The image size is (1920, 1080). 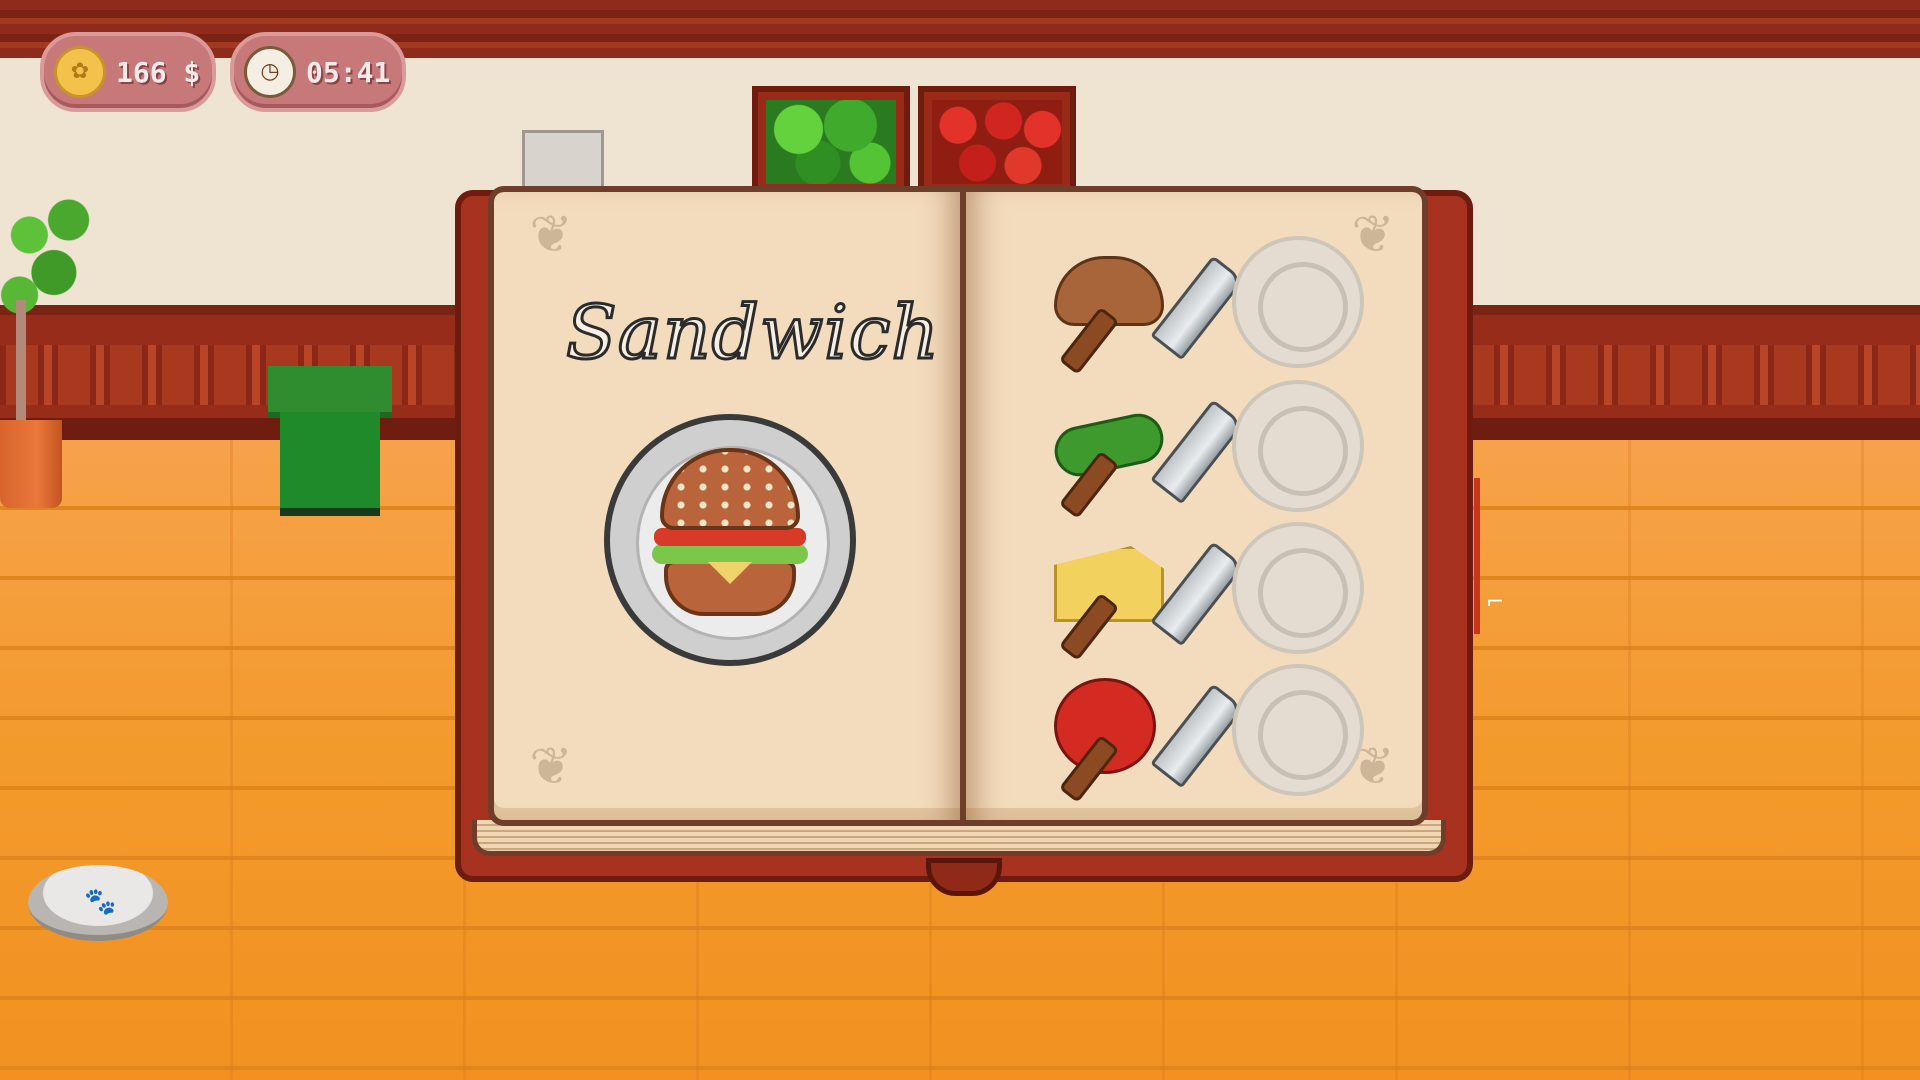 I want to click on trash-bin-lid, so click(x=330, y=392).